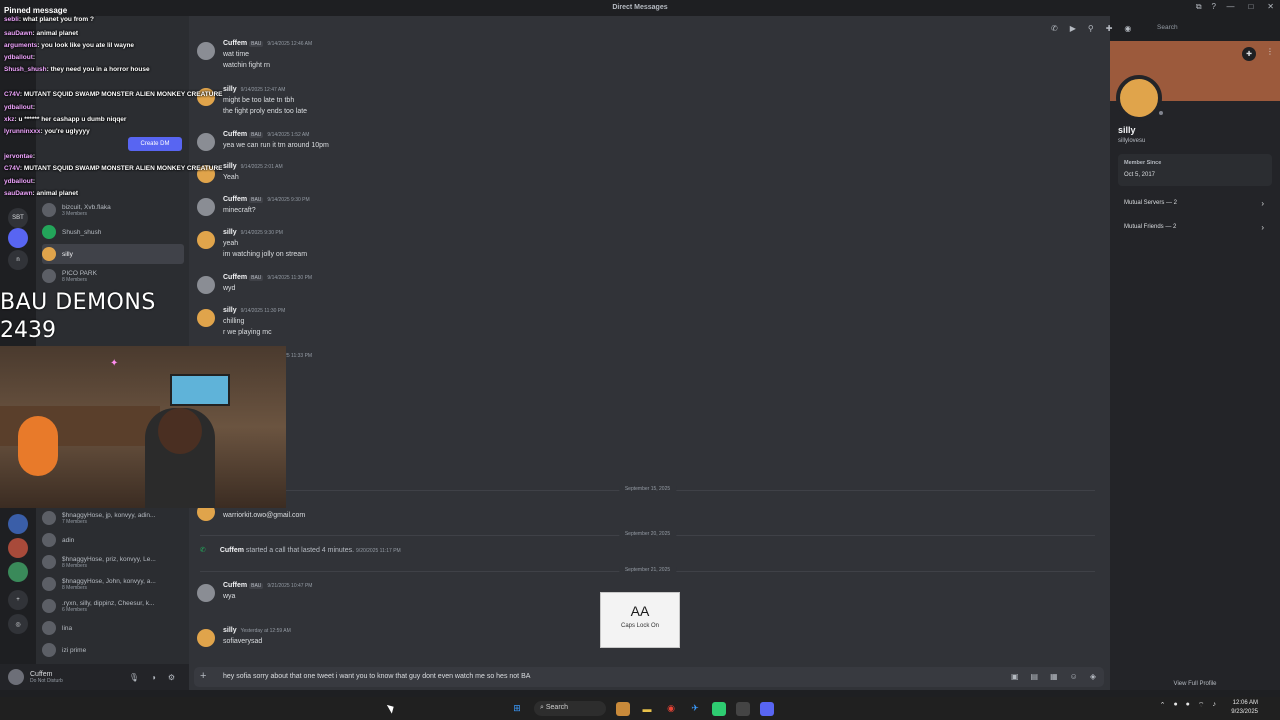 Image resolution: width=1280 pixels, height=720 pixels. Describe the element at coordinates (1054, 28) in the screenshot. I see `voice-call-icon: ✆` at that location.